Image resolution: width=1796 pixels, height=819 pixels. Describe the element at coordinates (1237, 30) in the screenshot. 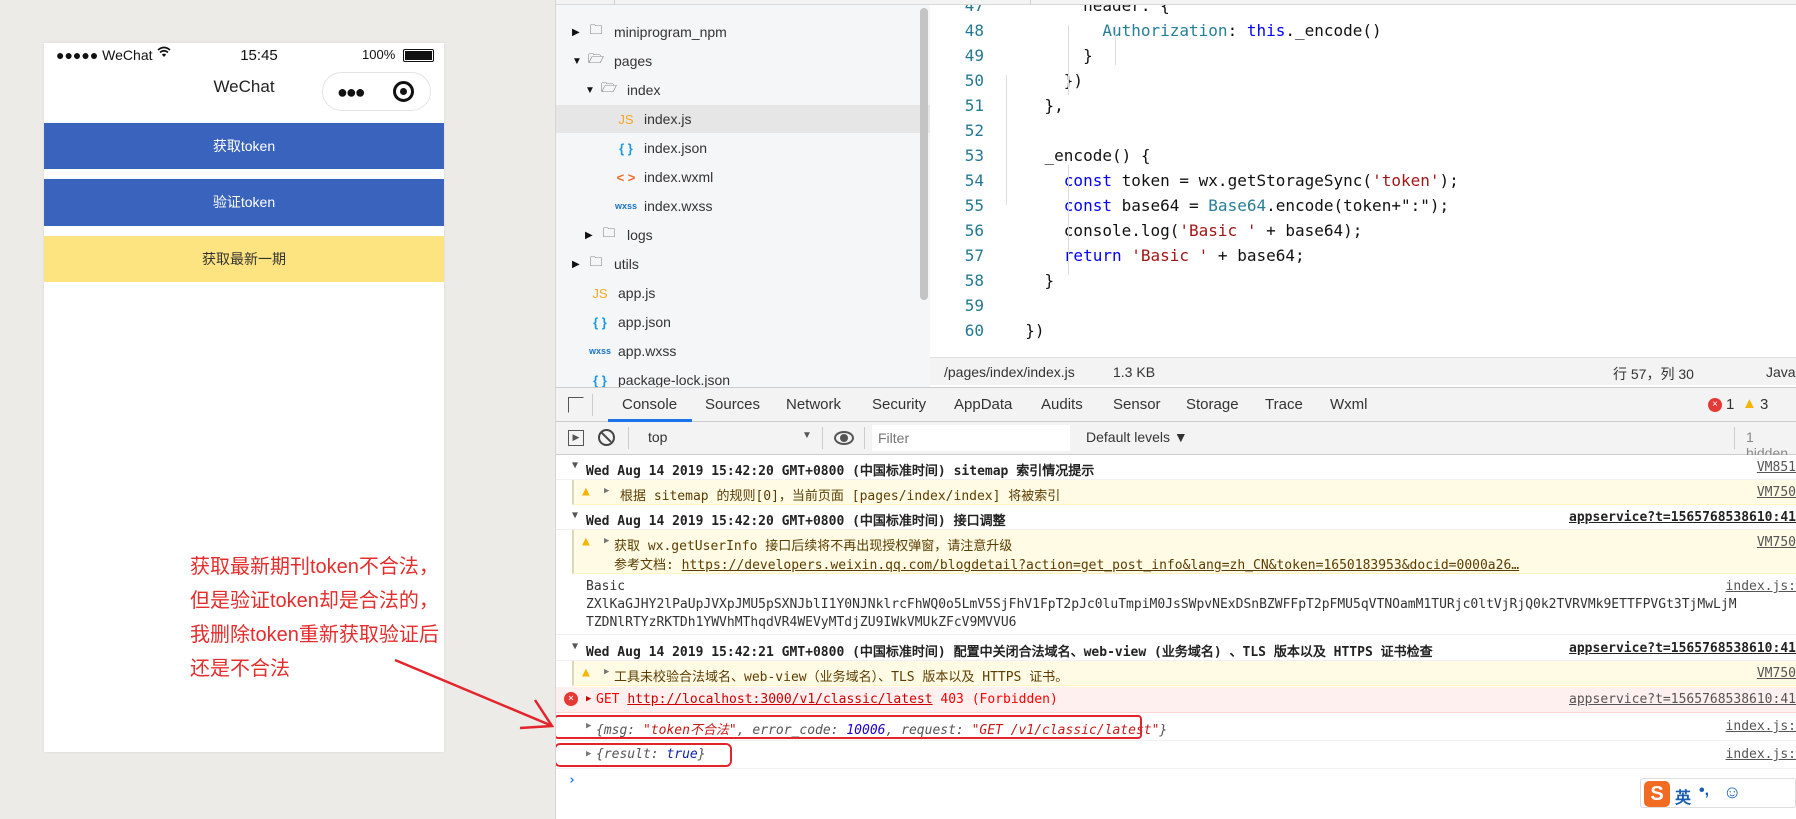

I see `code-token: :` at that location.